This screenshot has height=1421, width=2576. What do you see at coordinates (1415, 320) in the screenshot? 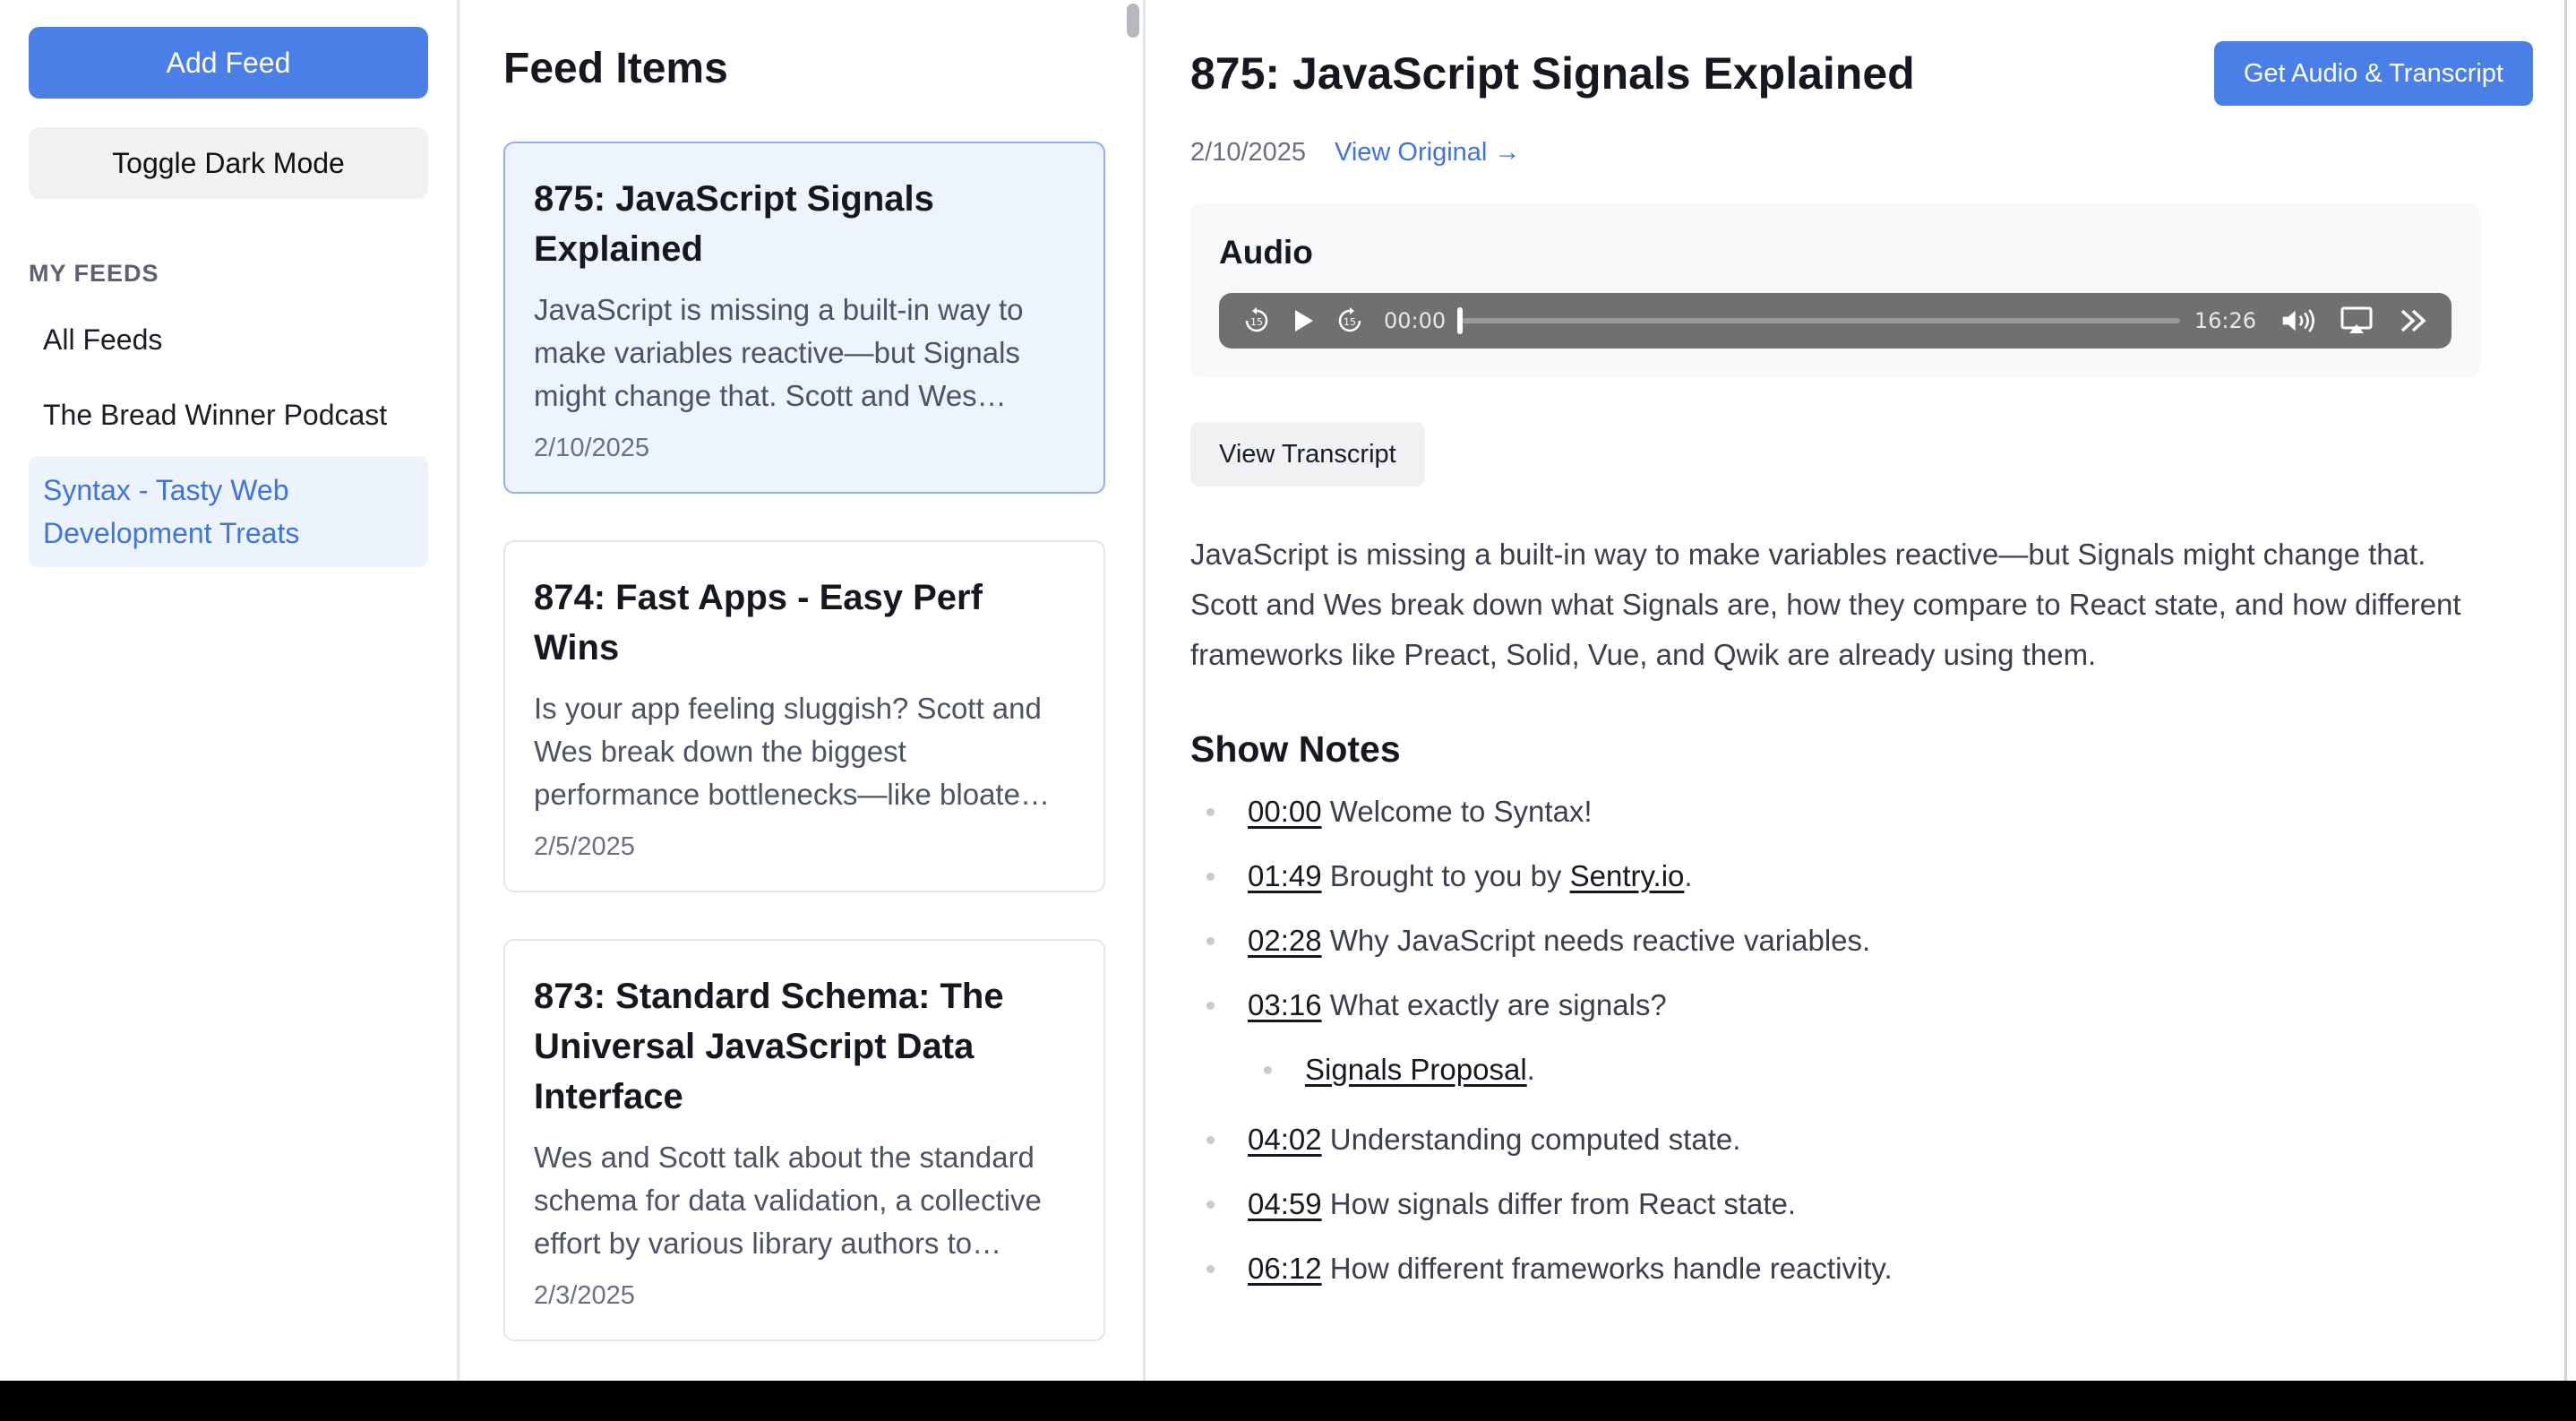
I see `current-time: 00:00` at bounding box center [1415, 320].